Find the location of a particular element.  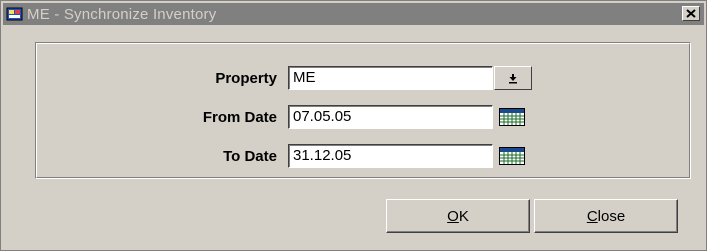

title-bar: ME - Synchronize Inventory is located at coordinates (353, 14).